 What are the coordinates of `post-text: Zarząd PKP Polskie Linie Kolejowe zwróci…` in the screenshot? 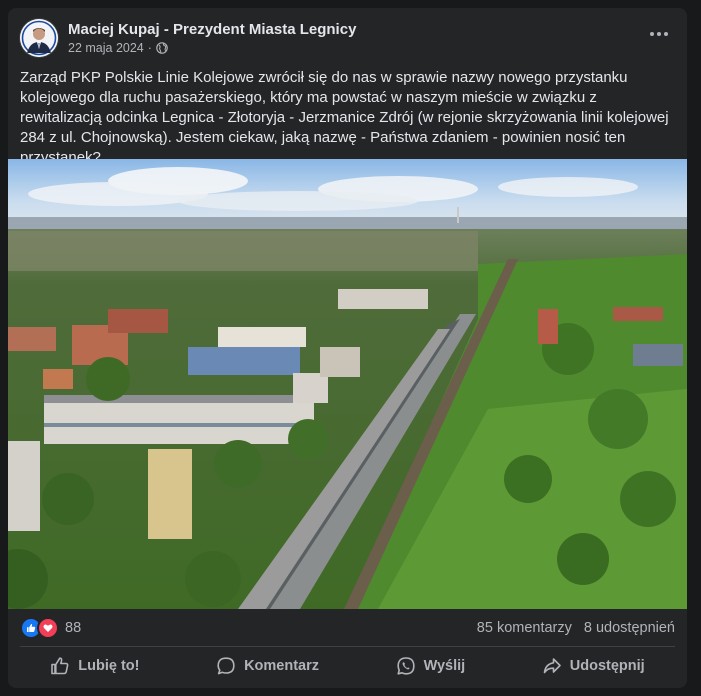 It's located at (344, 117).